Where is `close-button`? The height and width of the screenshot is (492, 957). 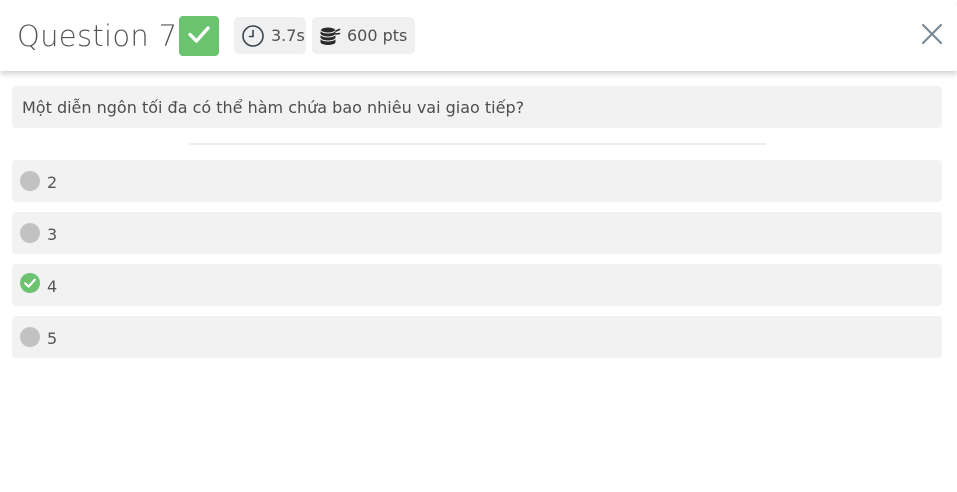
close-button is located at coordinates (932, 36).